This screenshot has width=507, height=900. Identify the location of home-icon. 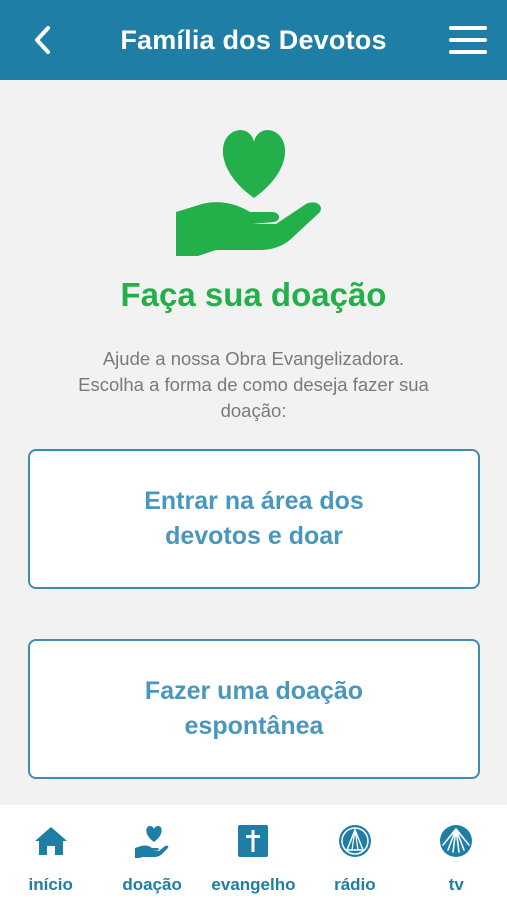
(51, 841).